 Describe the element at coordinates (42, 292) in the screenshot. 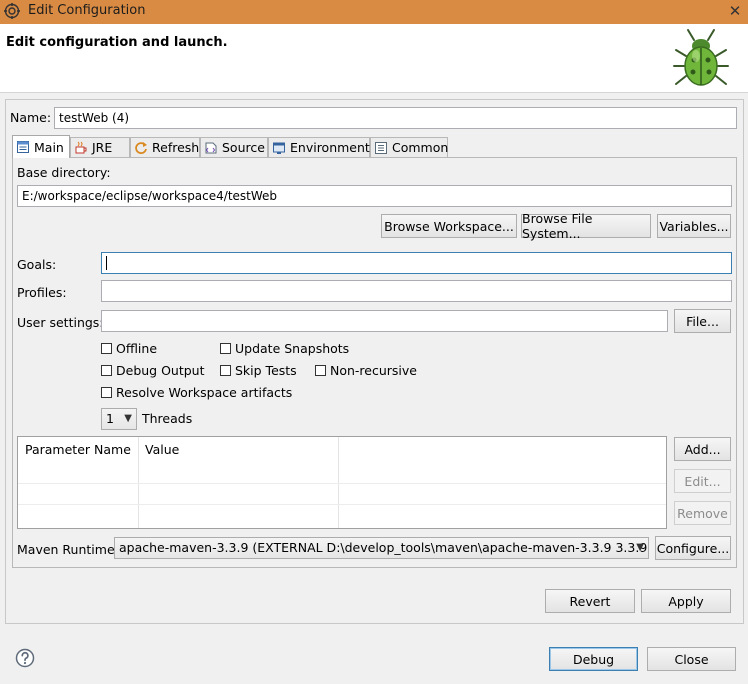

I see `profiles-label: Profiles:` at that location.